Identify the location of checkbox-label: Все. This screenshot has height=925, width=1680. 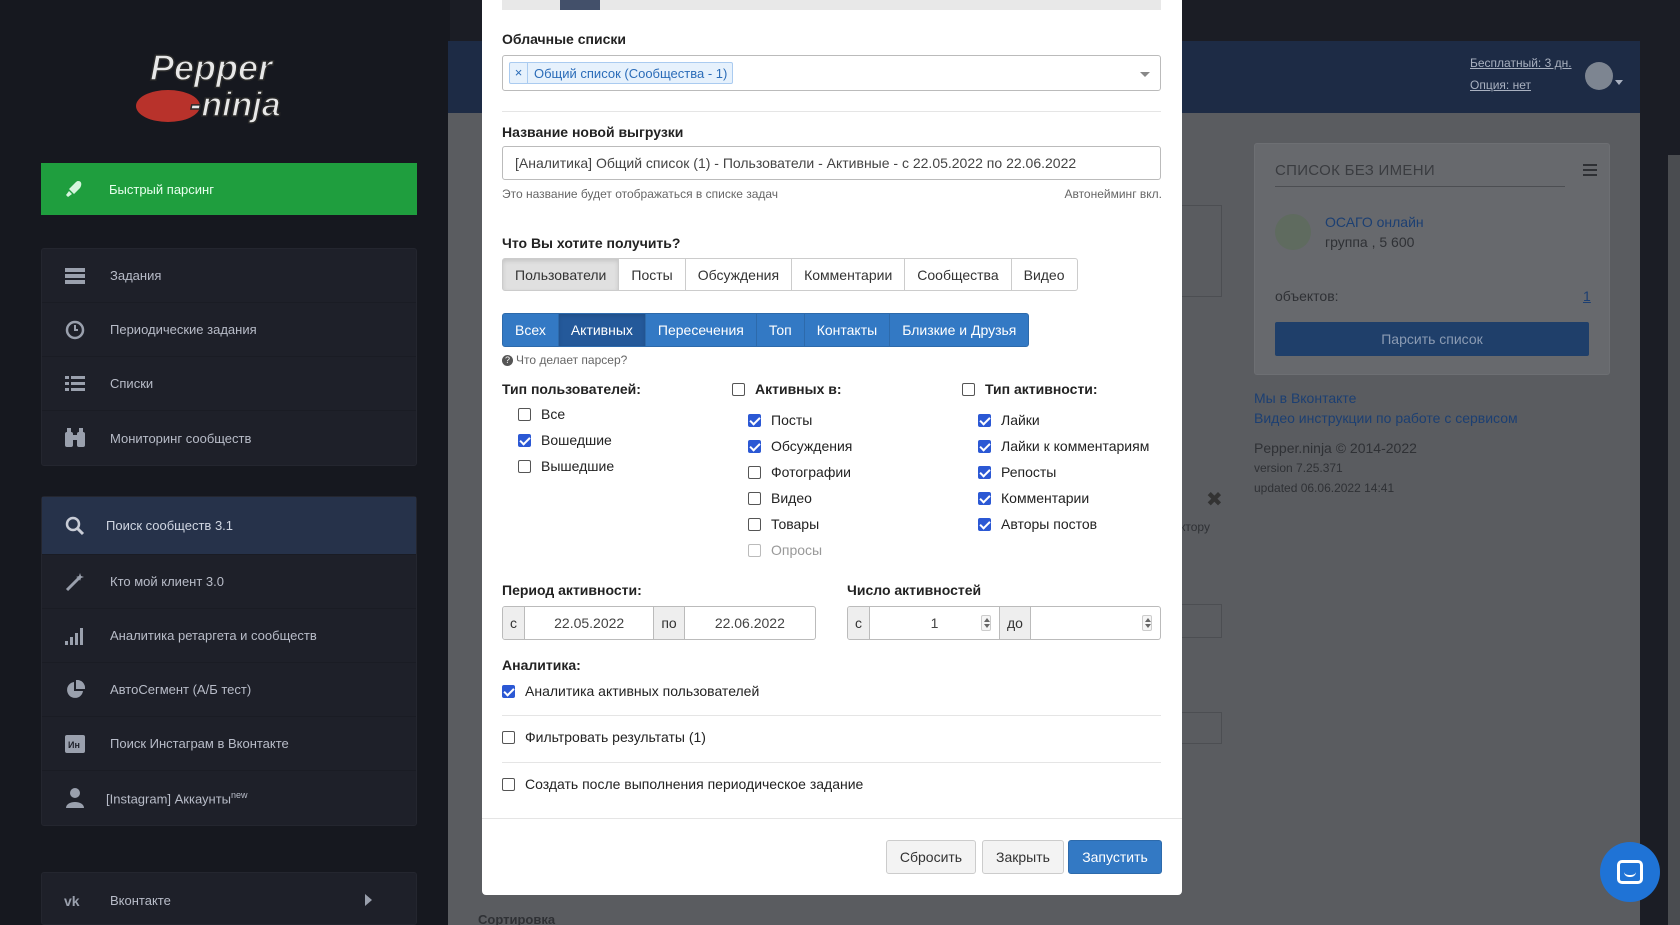
(553, 414).